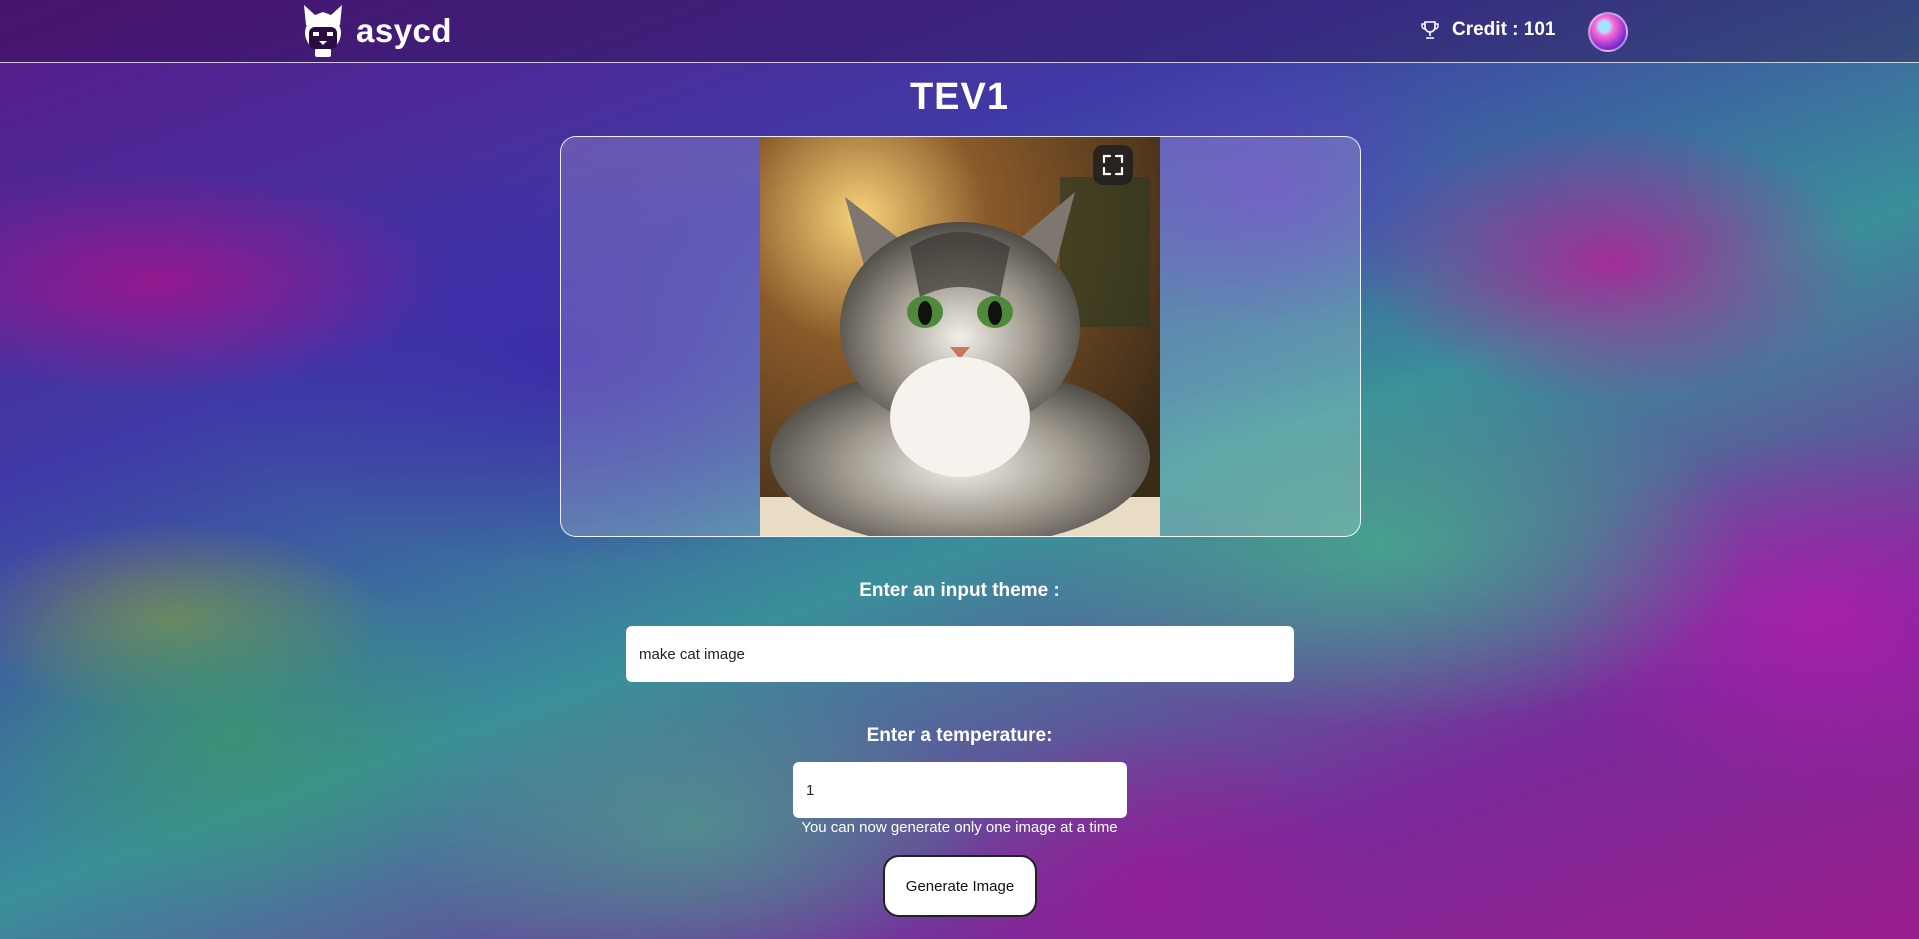 Image resolution: width=1919 pixels, height=939 pixels. I want to click on user-avatar, so click(1608, 32).